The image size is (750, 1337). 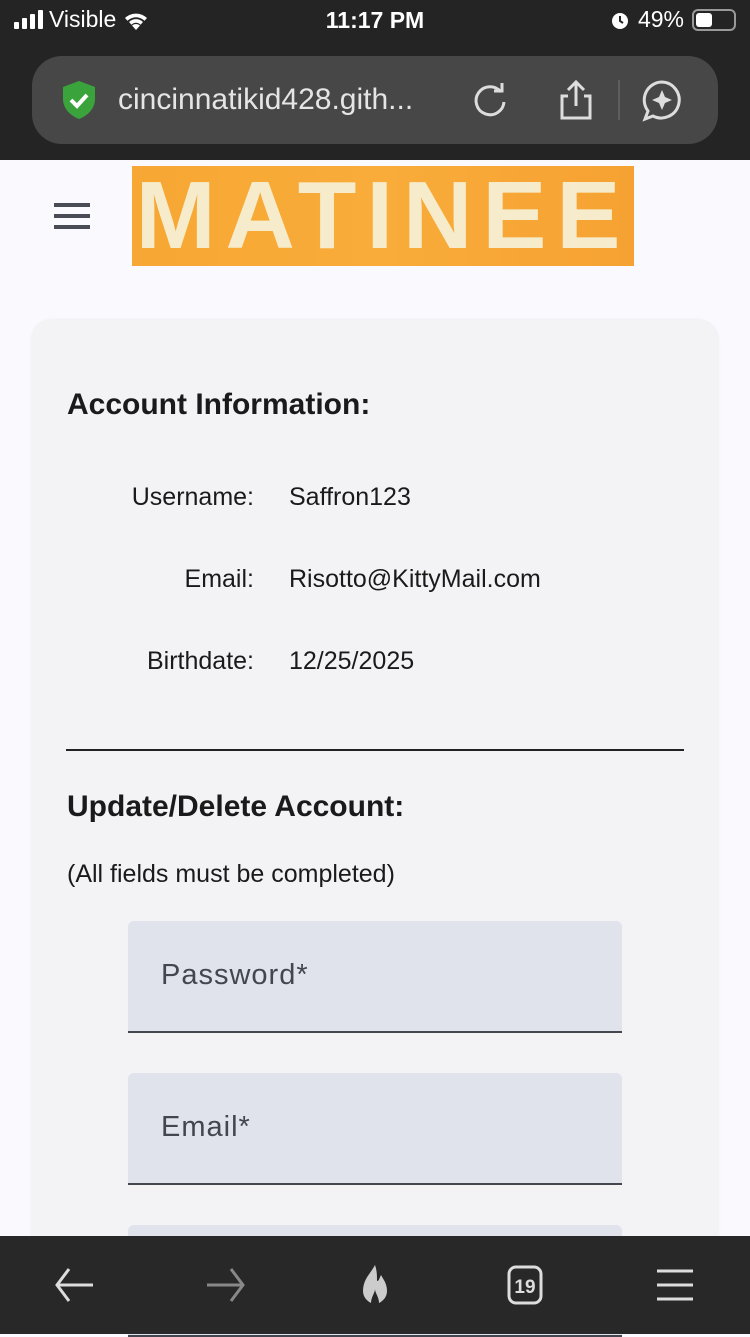 I want to click on battery-icon, so click(x=714, y=19).